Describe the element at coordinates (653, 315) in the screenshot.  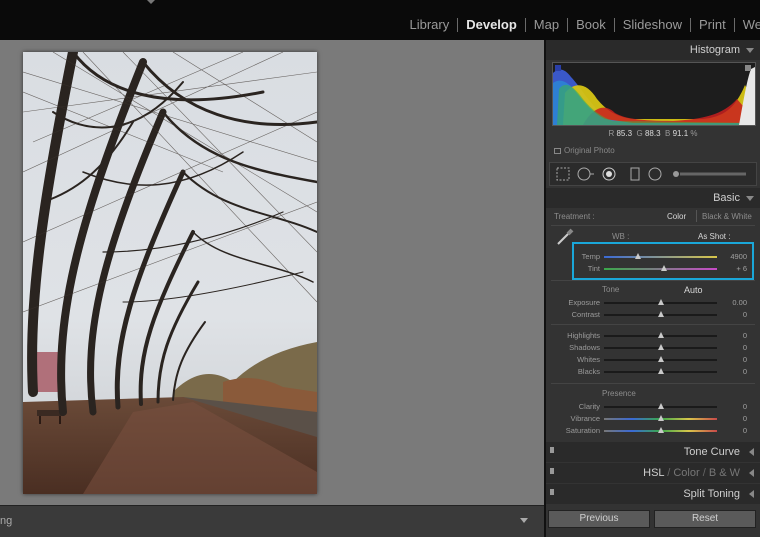
I see `contrast-slider-row: Contrast 0` at that location.